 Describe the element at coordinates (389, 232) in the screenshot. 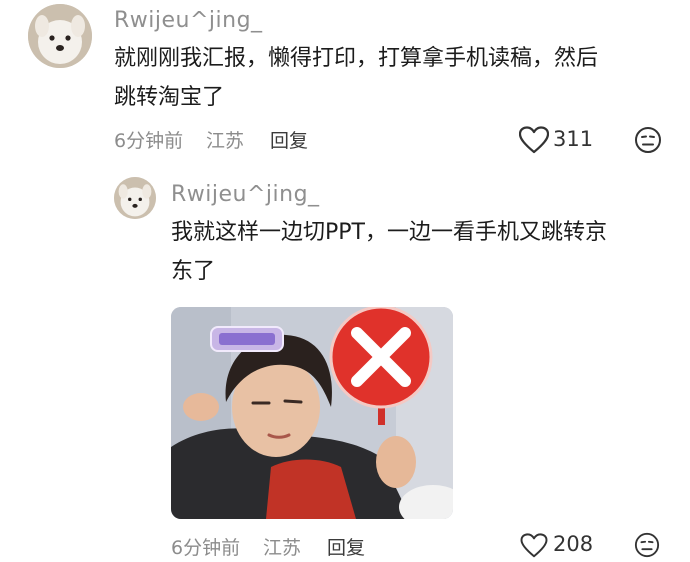

I see `reply-text-line-1: 我就这样一边切PPT，一边一看手机又跳转京` at that location.